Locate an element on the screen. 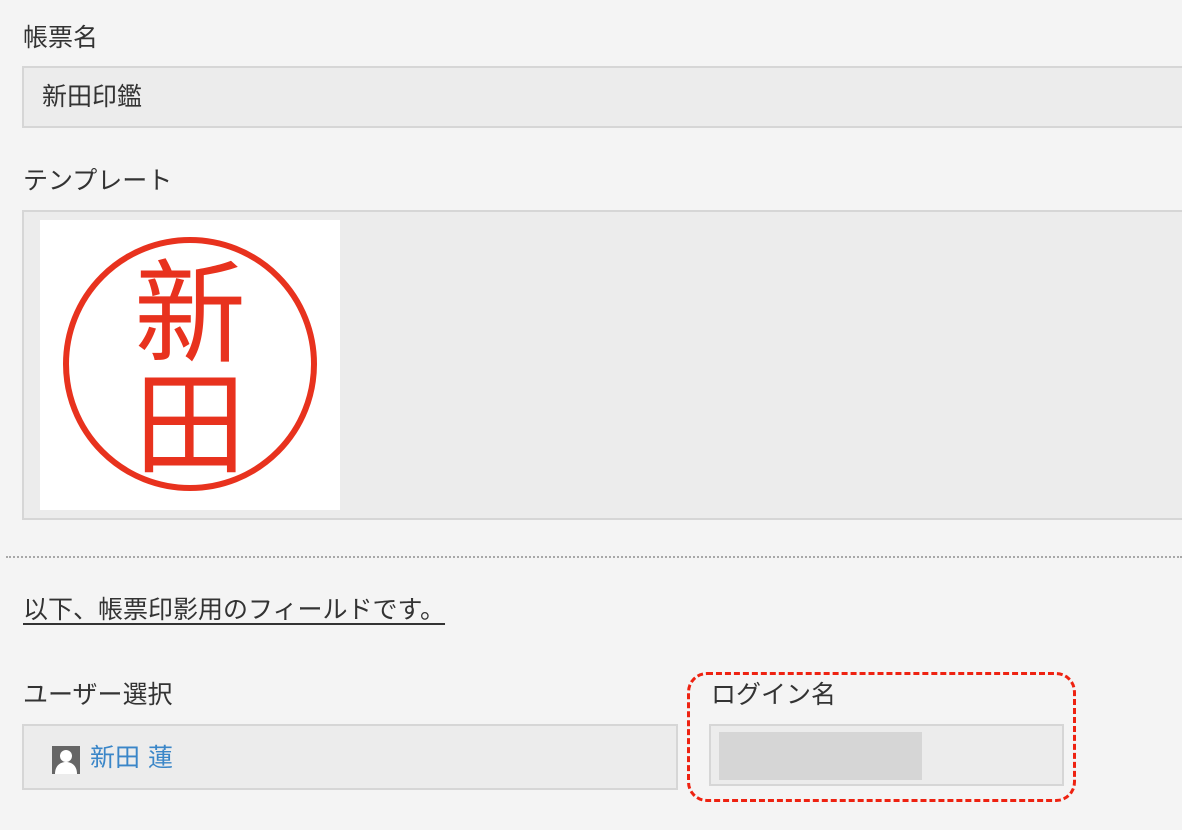  seal-stamp-graphic: 新 田 is located at coordinates (190, 364).